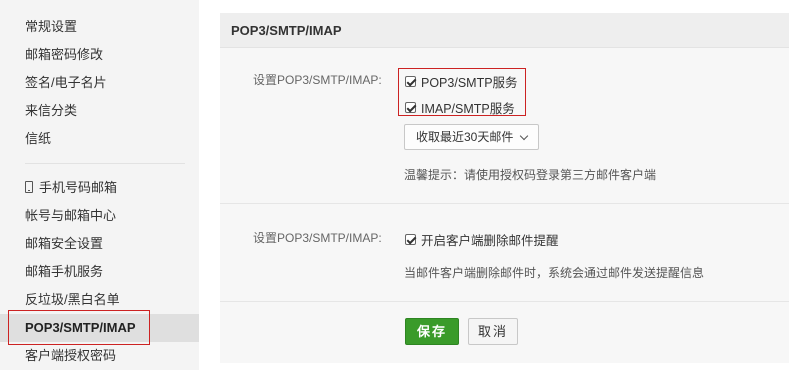 Image resolution: width=789 pixels, height=370 pixels. I want to click on sidebar-item-client-auth-code: 客户端授权密码, so click(99, 356).